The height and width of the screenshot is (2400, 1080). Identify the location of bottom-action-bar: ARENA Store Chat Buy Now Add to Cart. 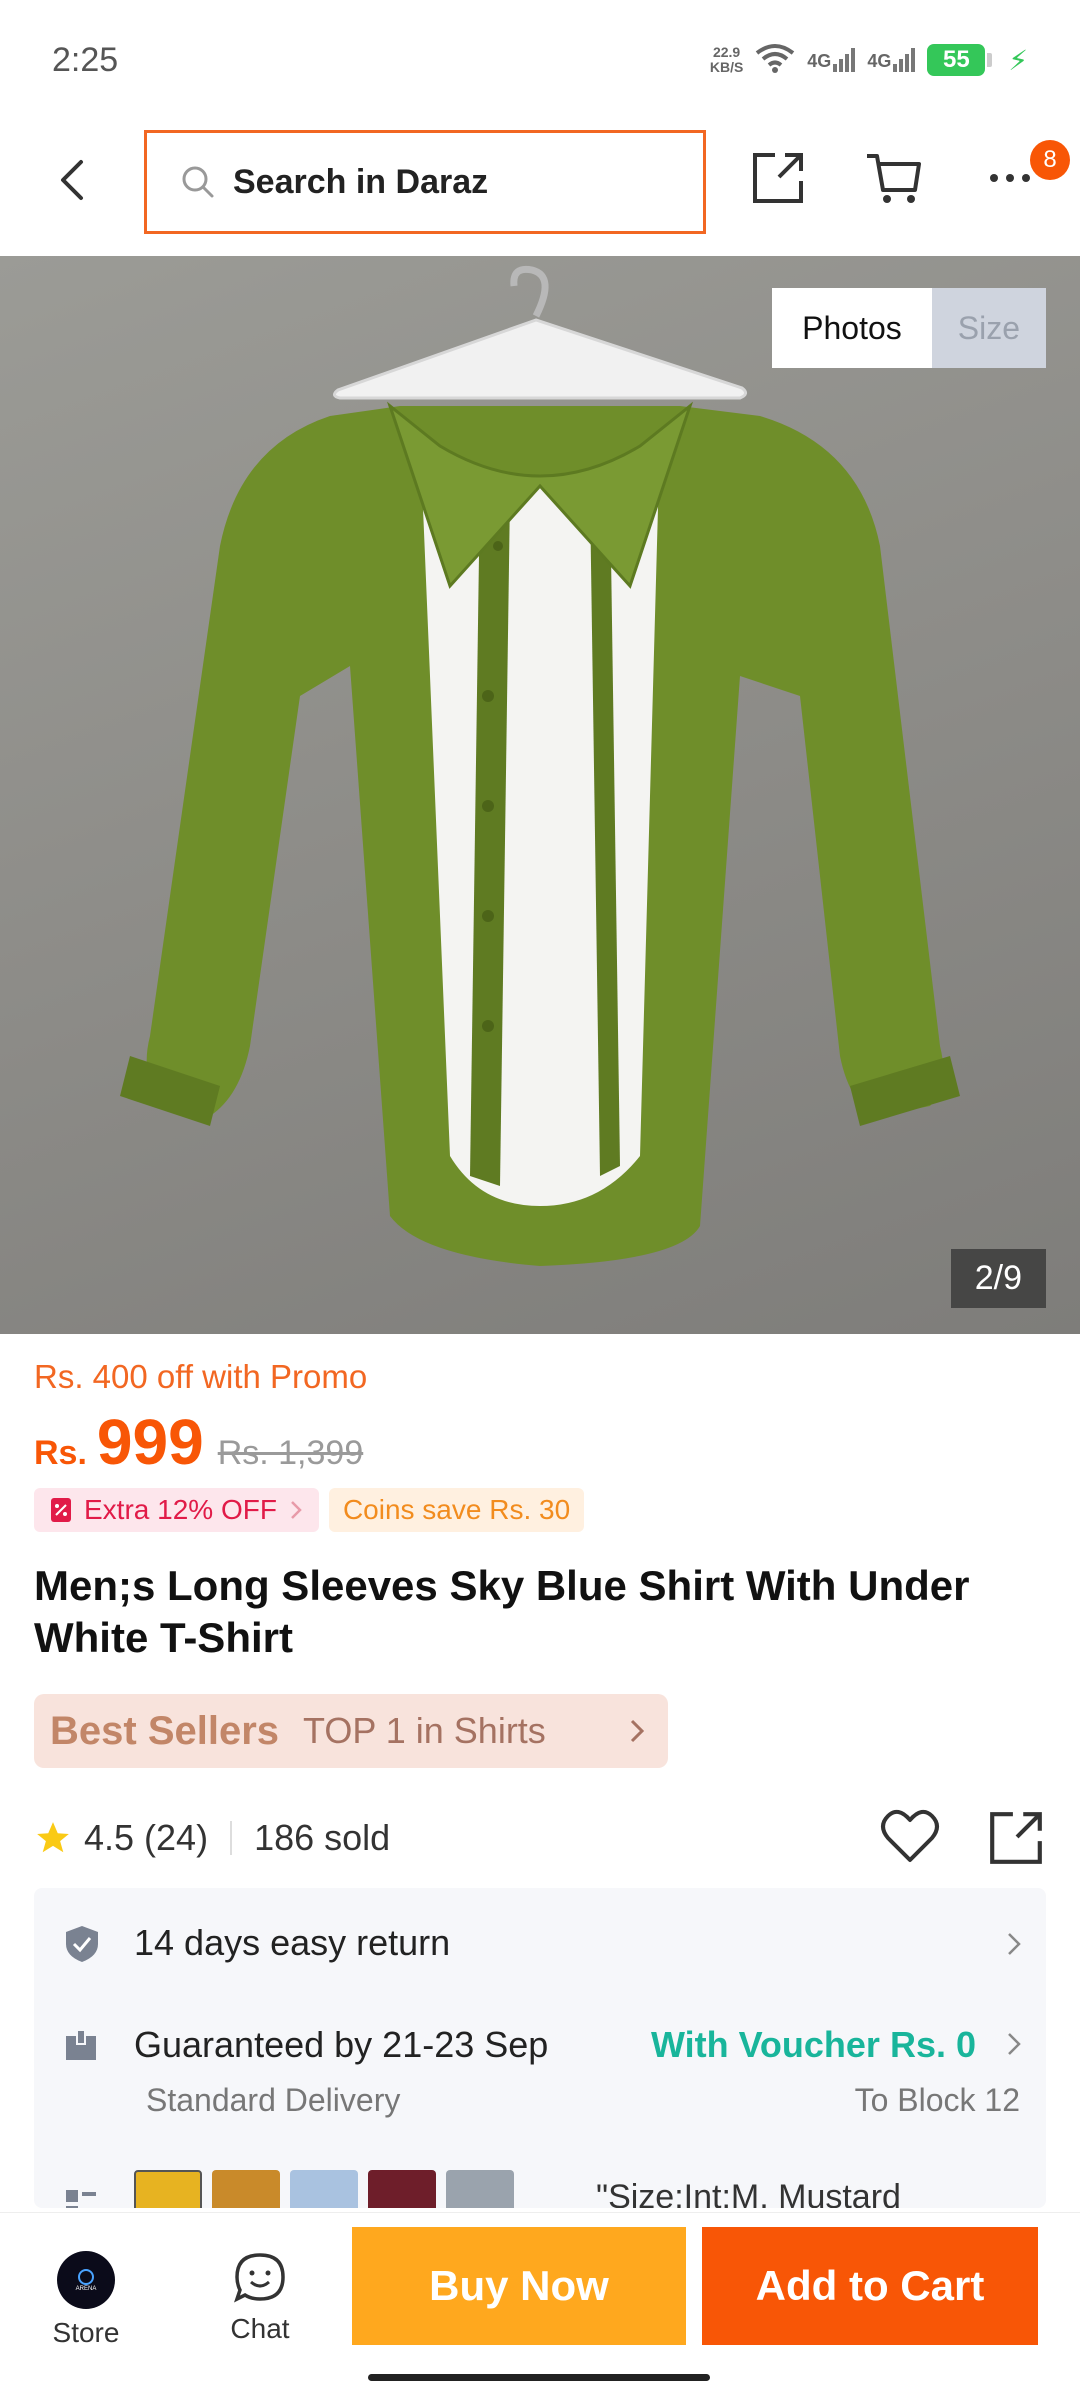
(540, 2306).